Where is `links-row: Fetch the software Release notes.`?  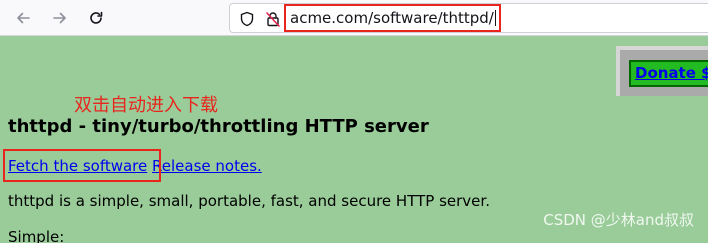
links-row: Fetch the software Release notes. is located at coordinates (135, 166).